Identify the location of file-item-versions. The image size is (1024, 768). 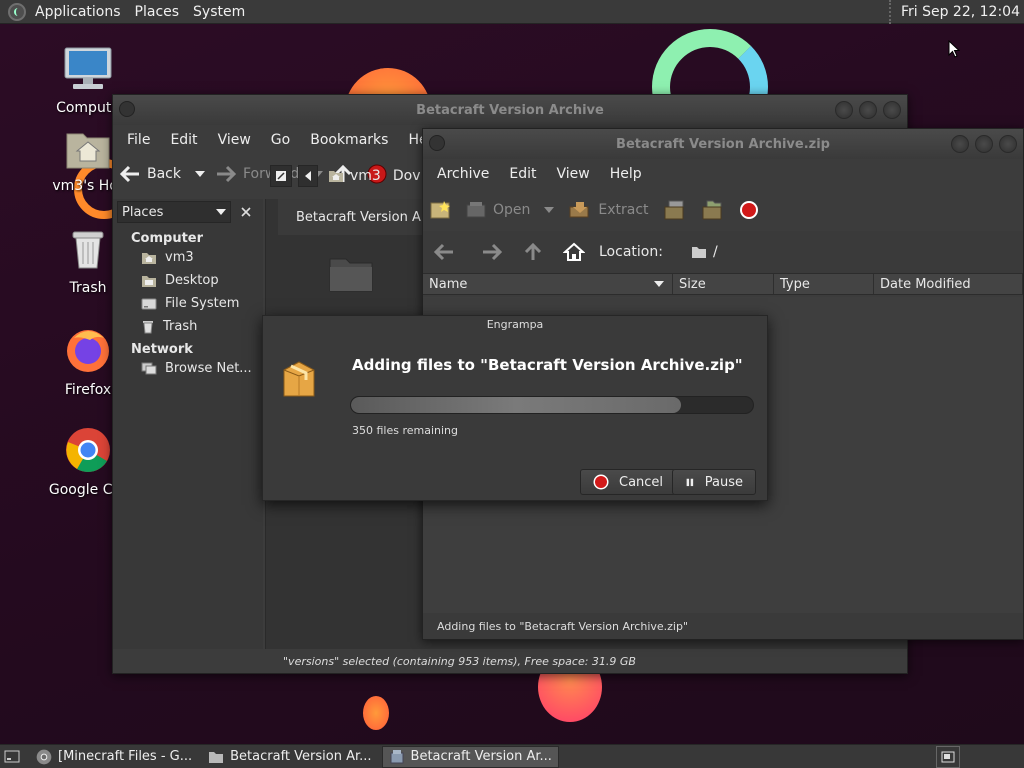
(351, 275).